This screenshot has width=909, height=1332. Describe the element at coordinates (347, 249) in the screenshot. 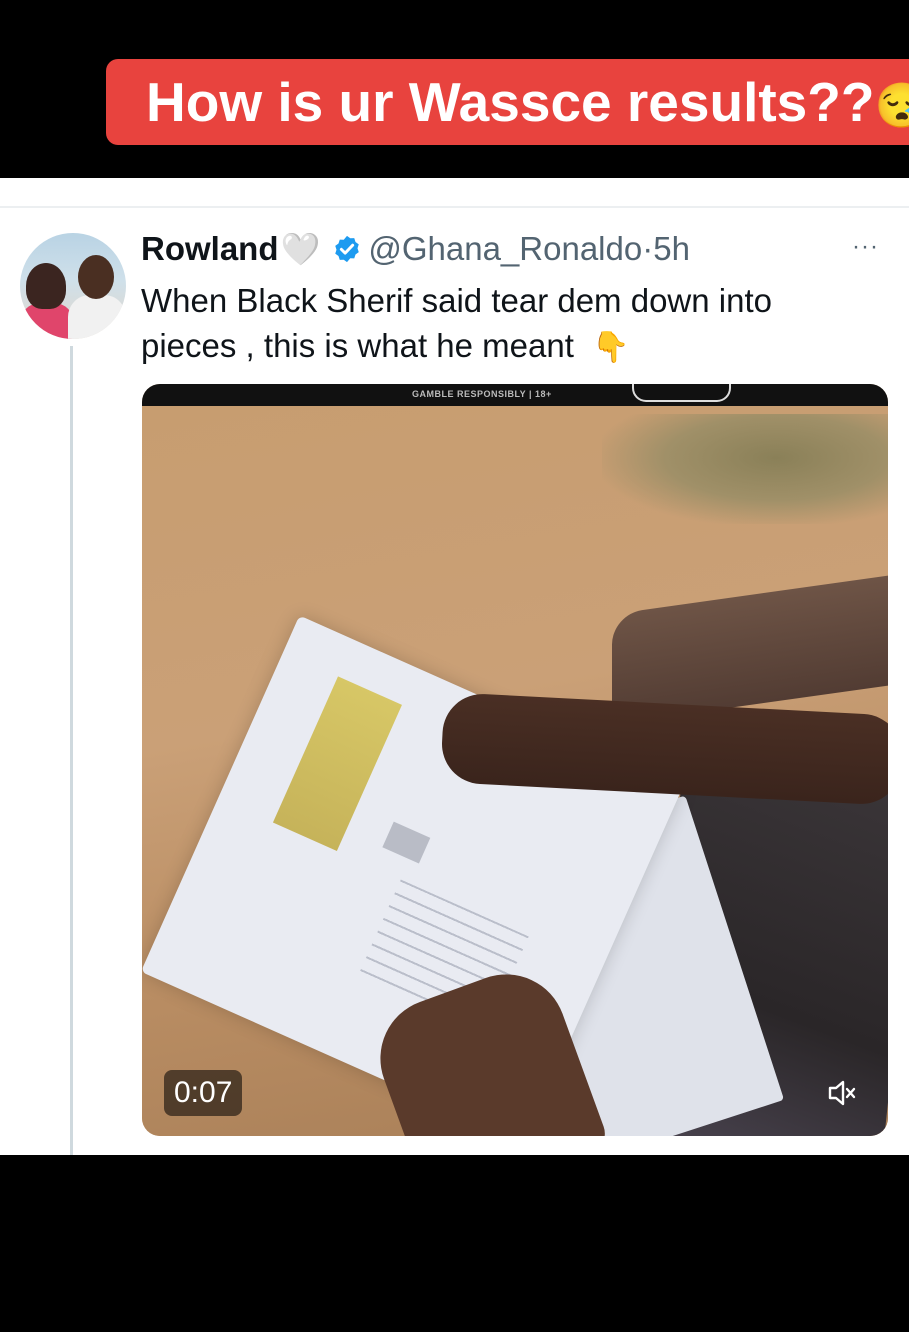

I see `verified-badge-icon` at that location.